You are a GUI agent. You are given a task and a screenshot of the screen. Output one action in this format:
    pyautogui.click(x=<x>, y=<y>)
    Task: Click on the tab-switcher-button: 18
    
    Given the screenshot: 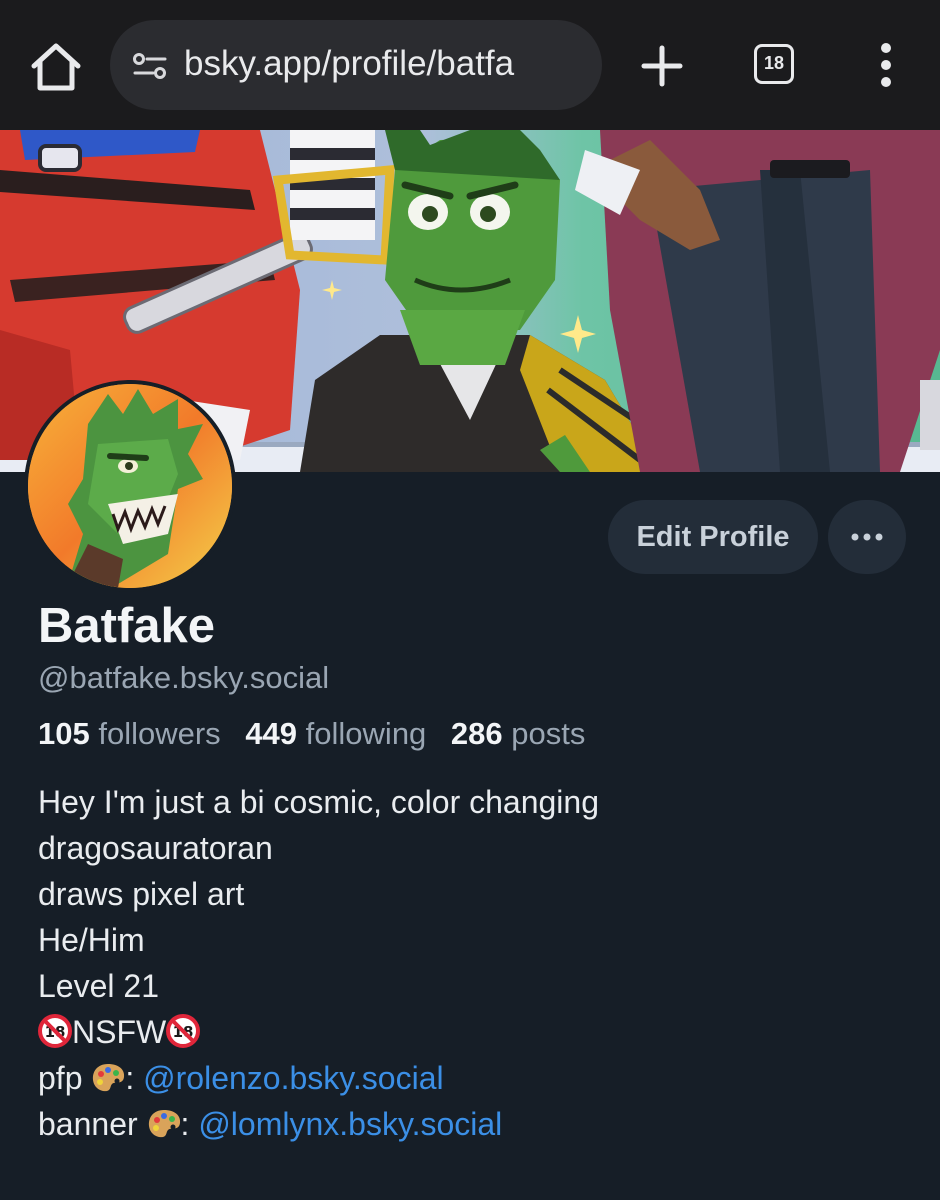 What is the action you would take?
    pyautogui.click(x=774, y=64)
    